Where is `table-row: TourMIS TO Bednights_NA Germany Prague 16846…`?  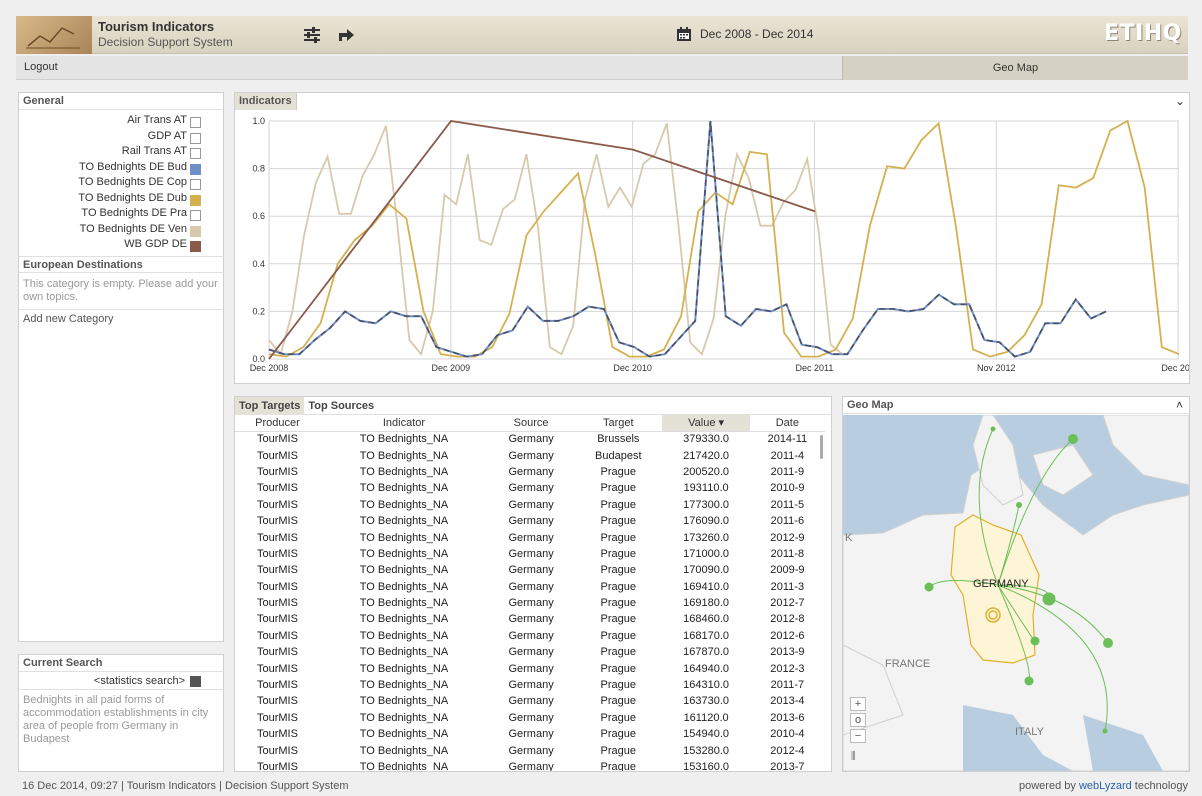
table-row: TourMIS TO Bednights_NA Germany Prague 16846… is located at coordinates (530, 619).